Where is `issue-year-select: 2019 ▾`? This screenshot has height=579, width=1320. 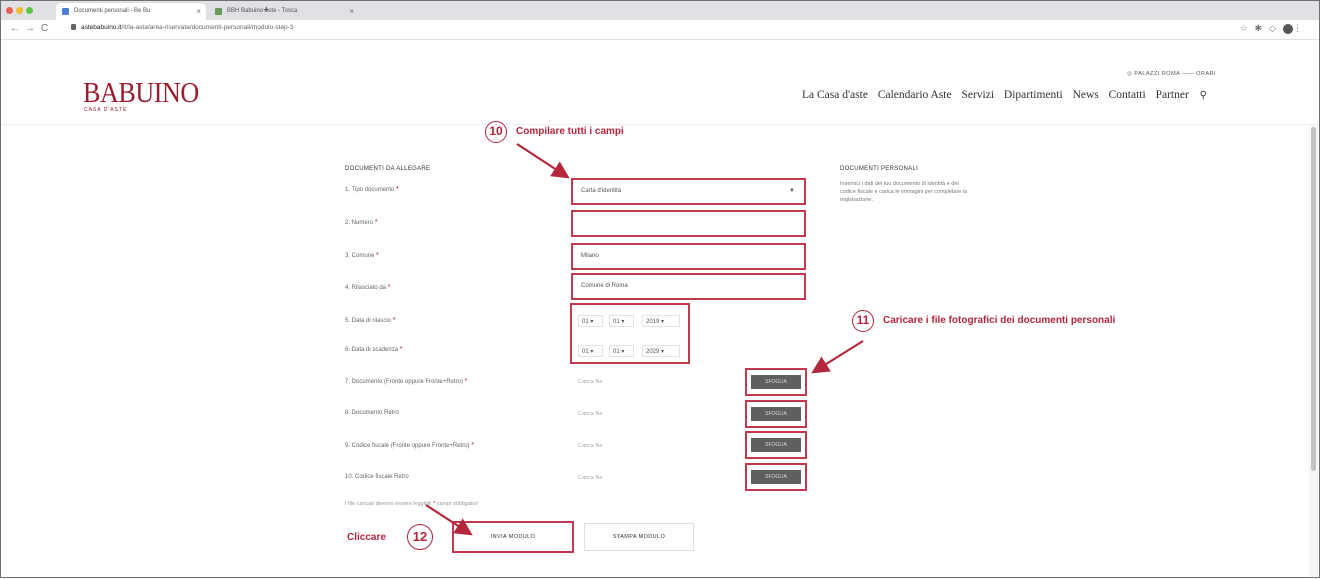 issue-year-select: 2019 ▾ is located at coordinates (661, 321).